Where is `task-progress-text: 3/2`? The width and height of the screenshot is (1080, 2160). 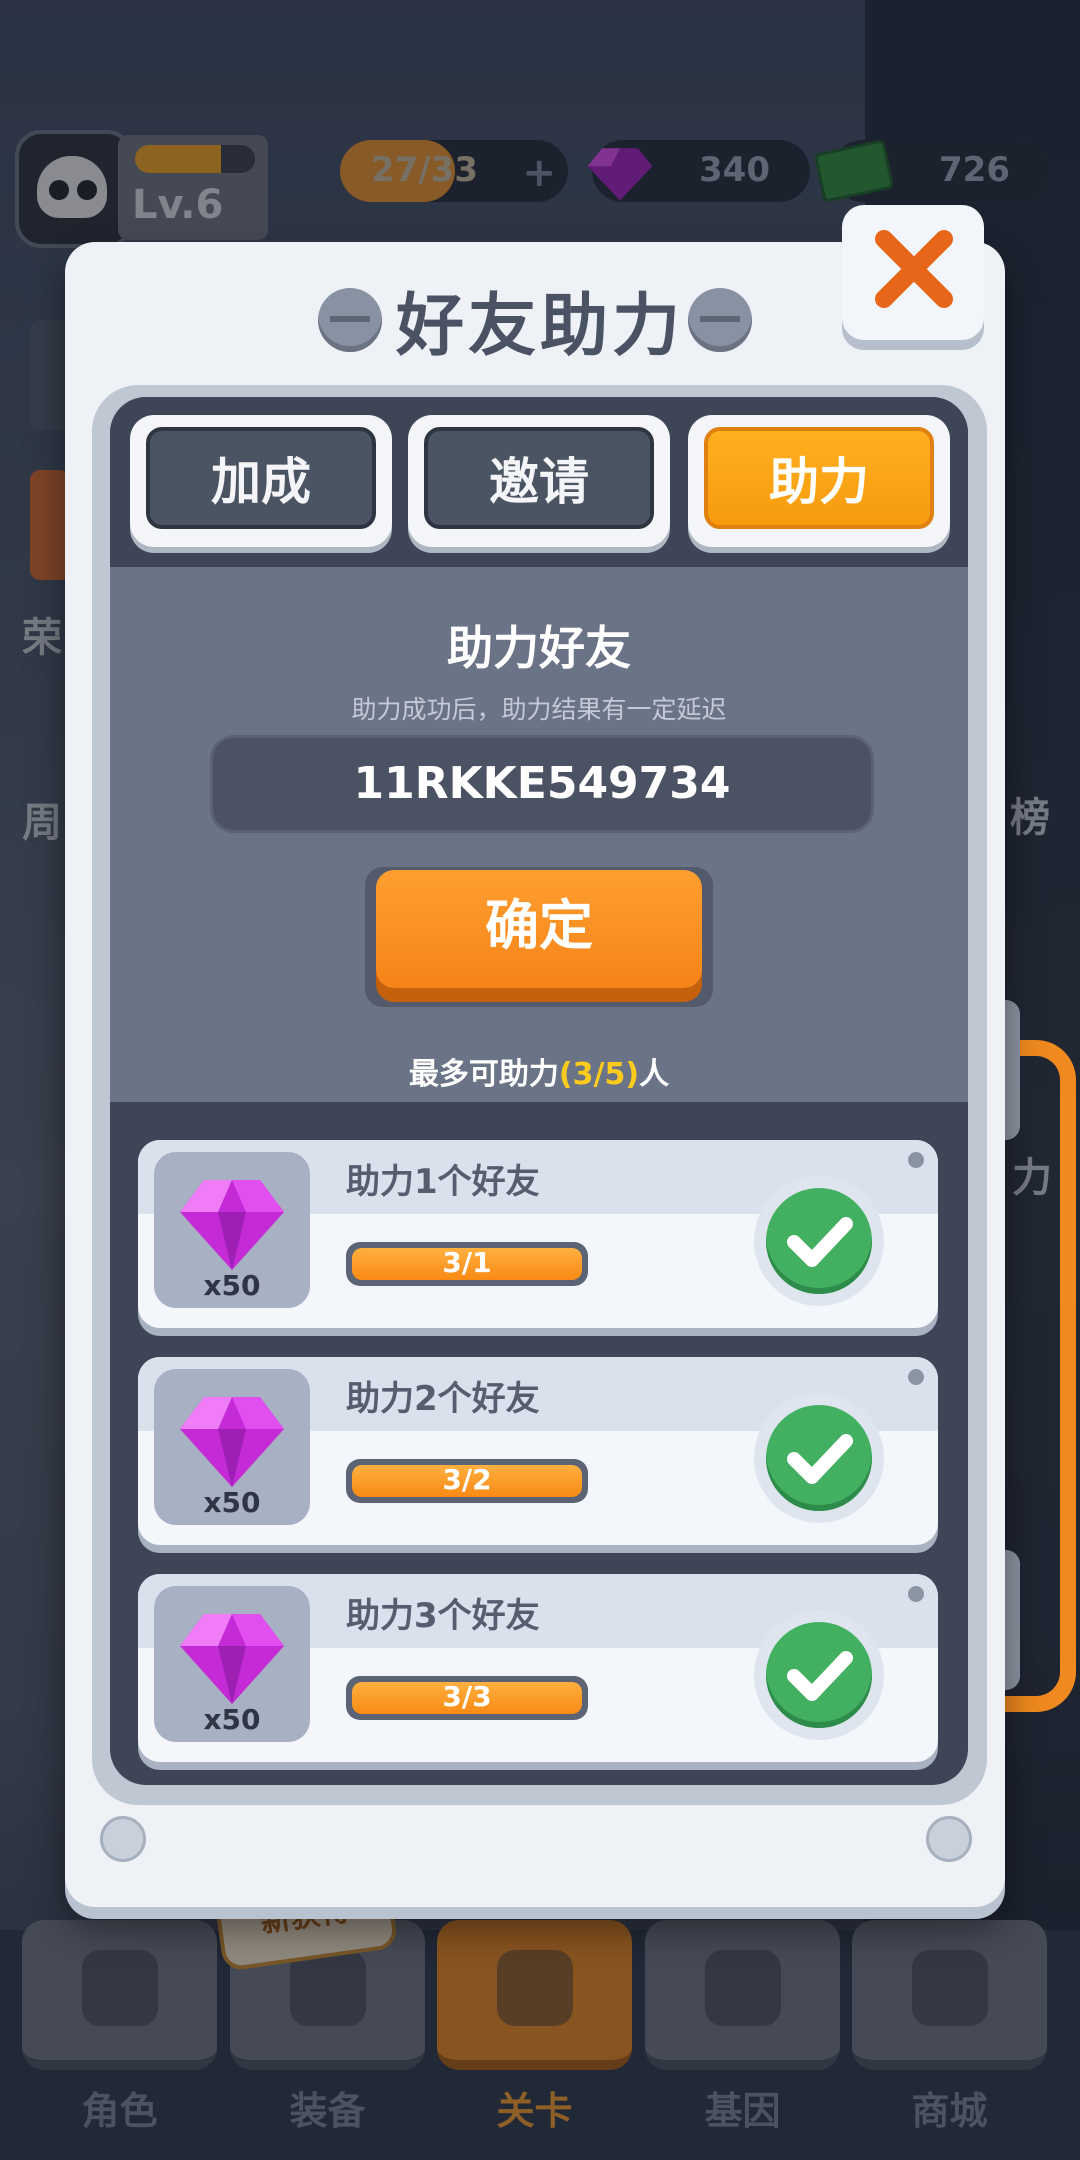
task-progress-text: 3/2 is located at coordinates (467, 1479).